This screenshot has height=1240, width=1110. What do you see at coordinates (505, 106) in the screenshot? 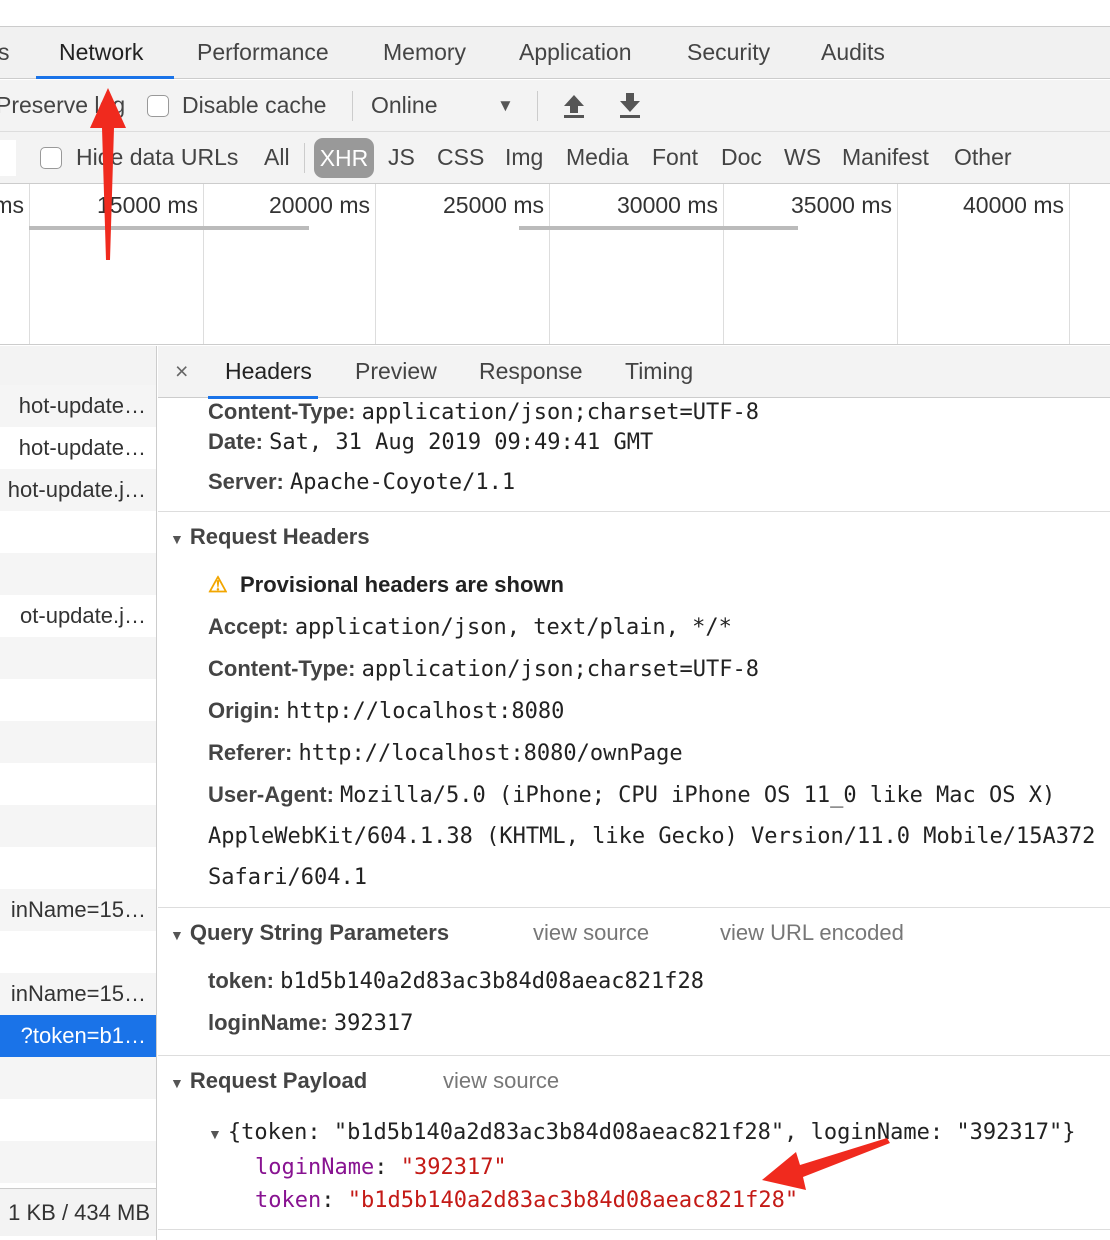
I see `chevron-down-icon: ▼` at bounding box center [505, 106].